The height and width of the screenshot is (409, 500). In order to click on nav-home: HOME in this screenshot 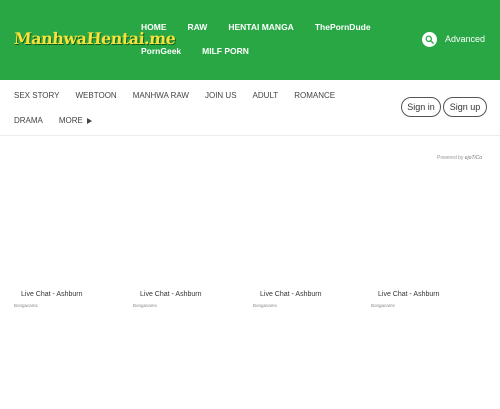, I will do `click(154, 27)`.